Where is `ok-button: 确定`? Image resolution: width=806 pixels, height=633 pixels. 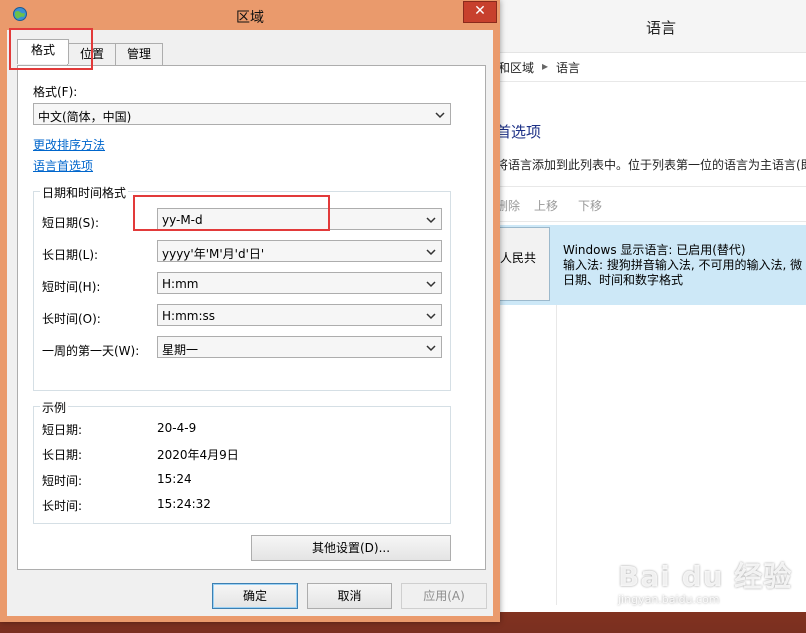
ok-button: 确定 is located at coordinates (255, 596).